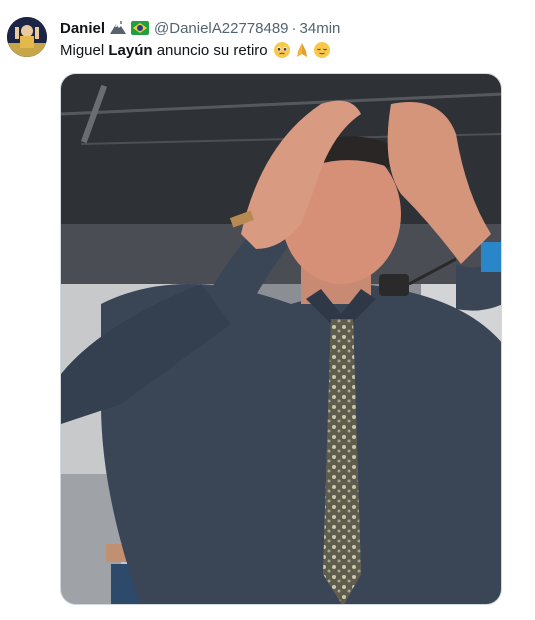 The height and width of the screenshot is (620, 535). I want to click on author-handle: @DanielA22778489, so click(221, 28).